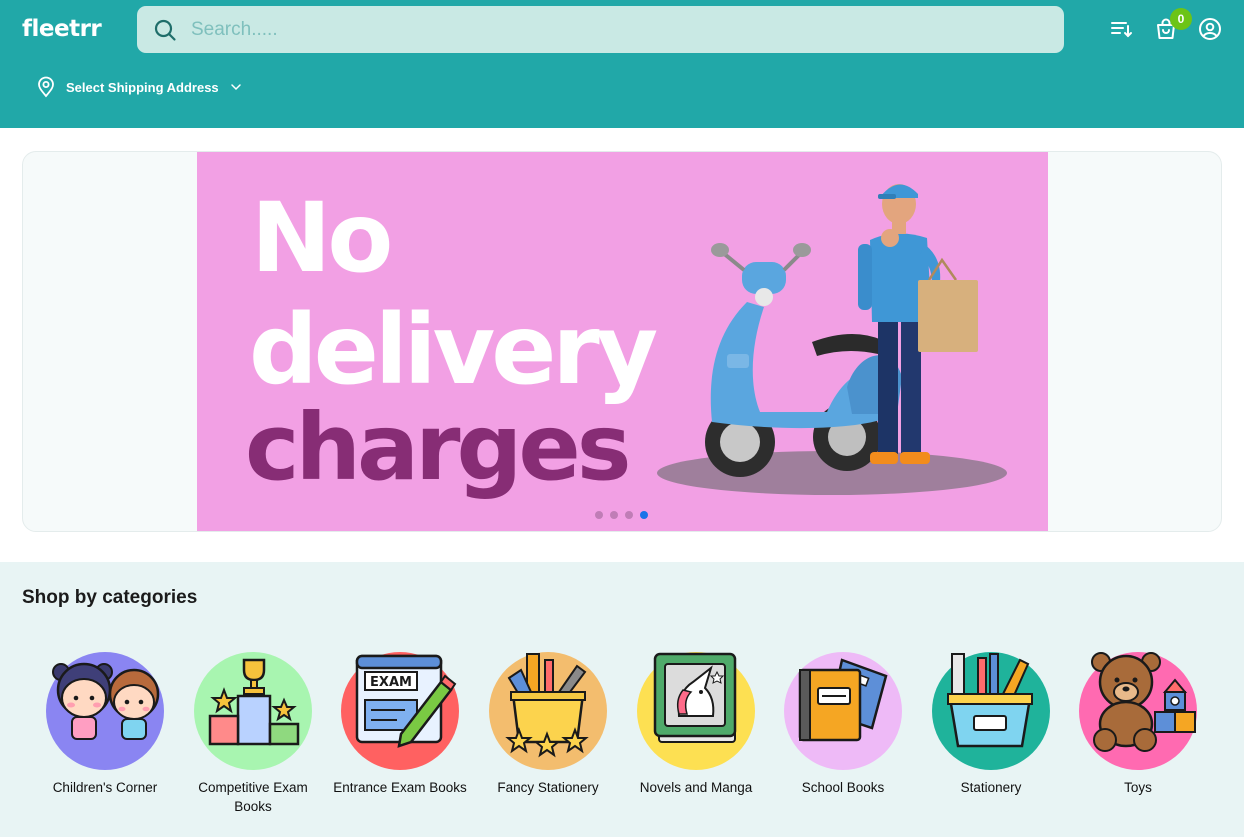  Describe the element at coordinates (1143, 702) in the screenshot. I see `teddy-bear-icon` at that location.